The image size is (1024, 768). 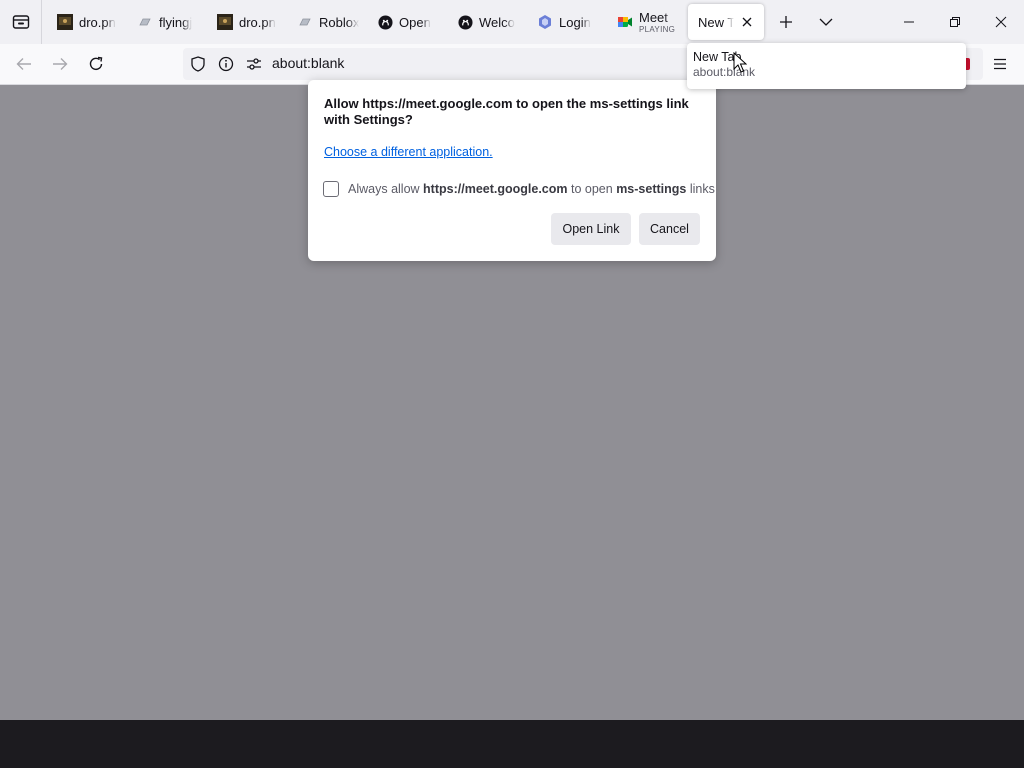 I want to click on tab-dro-1: dro.pn, so click(x=84, y=22).